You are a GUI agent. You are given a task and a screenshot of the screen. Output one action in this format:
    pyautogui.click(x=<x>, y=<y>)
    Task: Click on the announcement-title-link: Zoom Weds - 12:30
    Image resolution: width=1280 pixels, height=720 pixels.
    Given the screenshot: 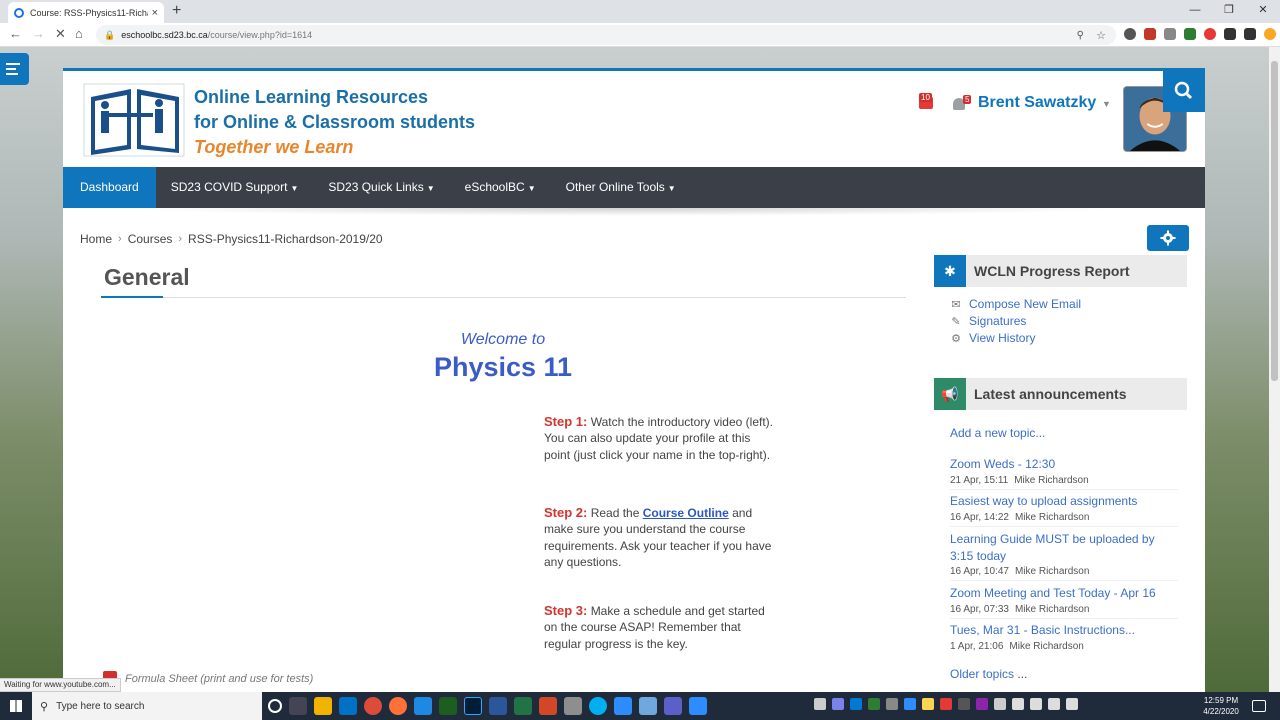 What is the action you would take?
    pyautogui.click(x=1064, y=464)
    